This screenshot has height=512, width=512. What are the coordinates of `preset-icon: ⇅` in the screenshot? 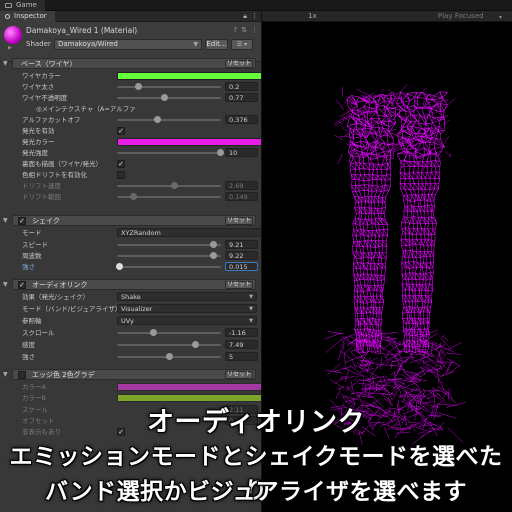 It's located at (244, 30).